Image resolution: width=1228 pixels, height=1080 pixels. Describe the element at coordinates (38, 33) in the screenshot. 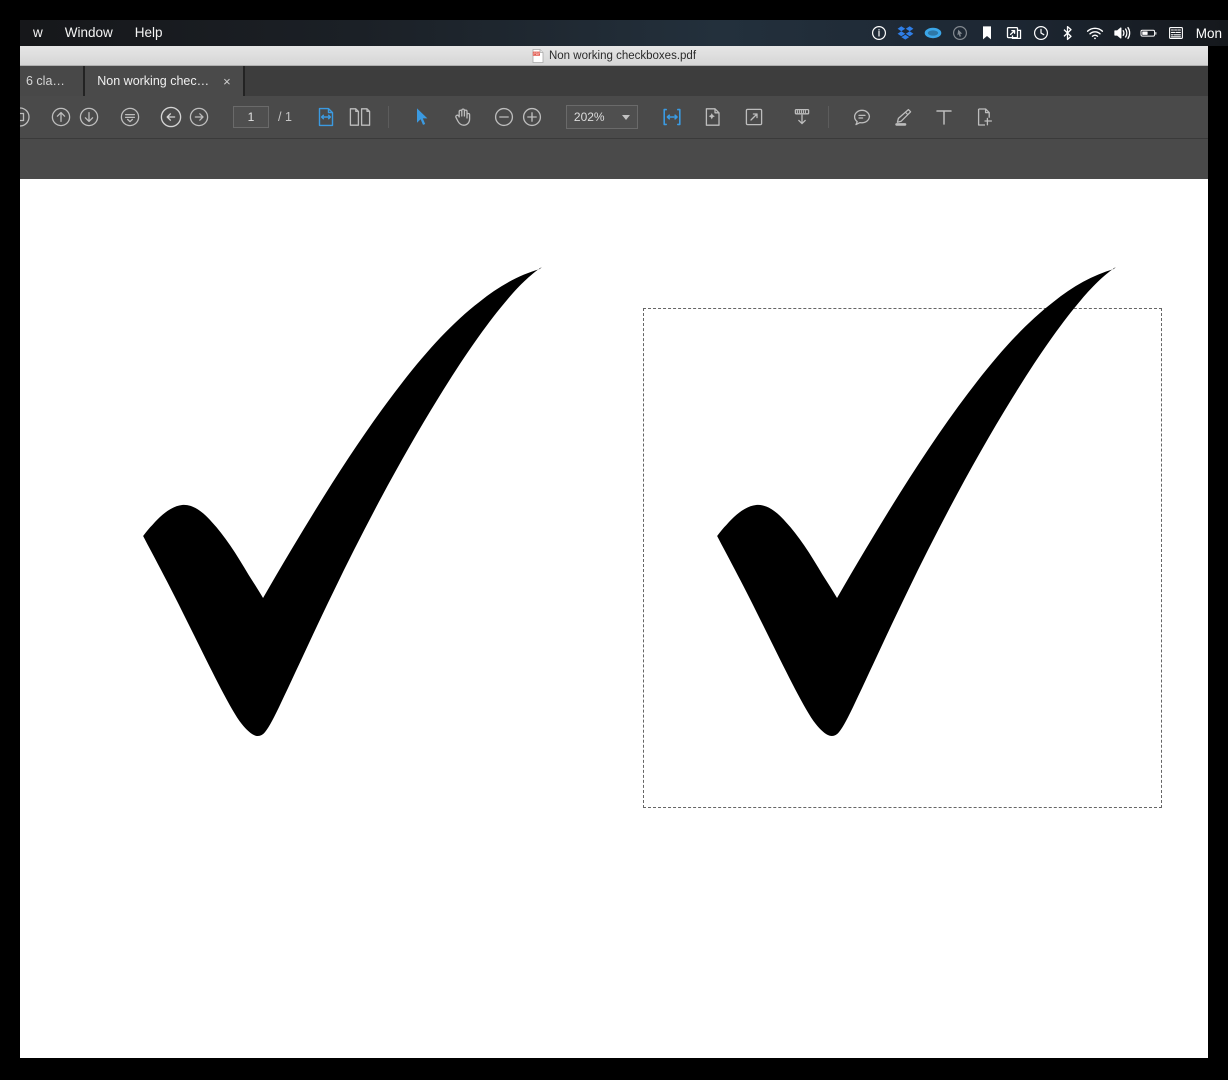

I see `menu-view-truncated: w` at that location.